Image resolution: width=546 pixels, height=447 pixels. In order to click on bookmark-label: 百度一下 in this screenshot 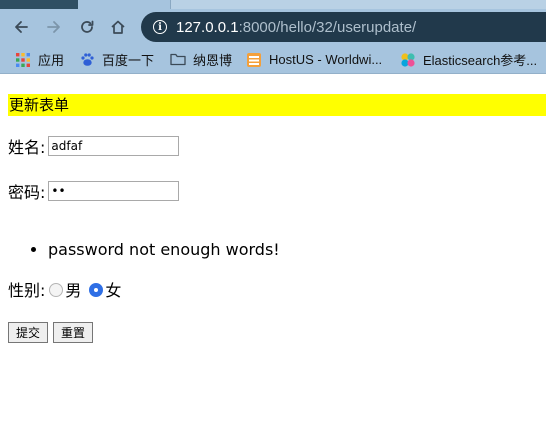, I will do `click(128, 60)`.